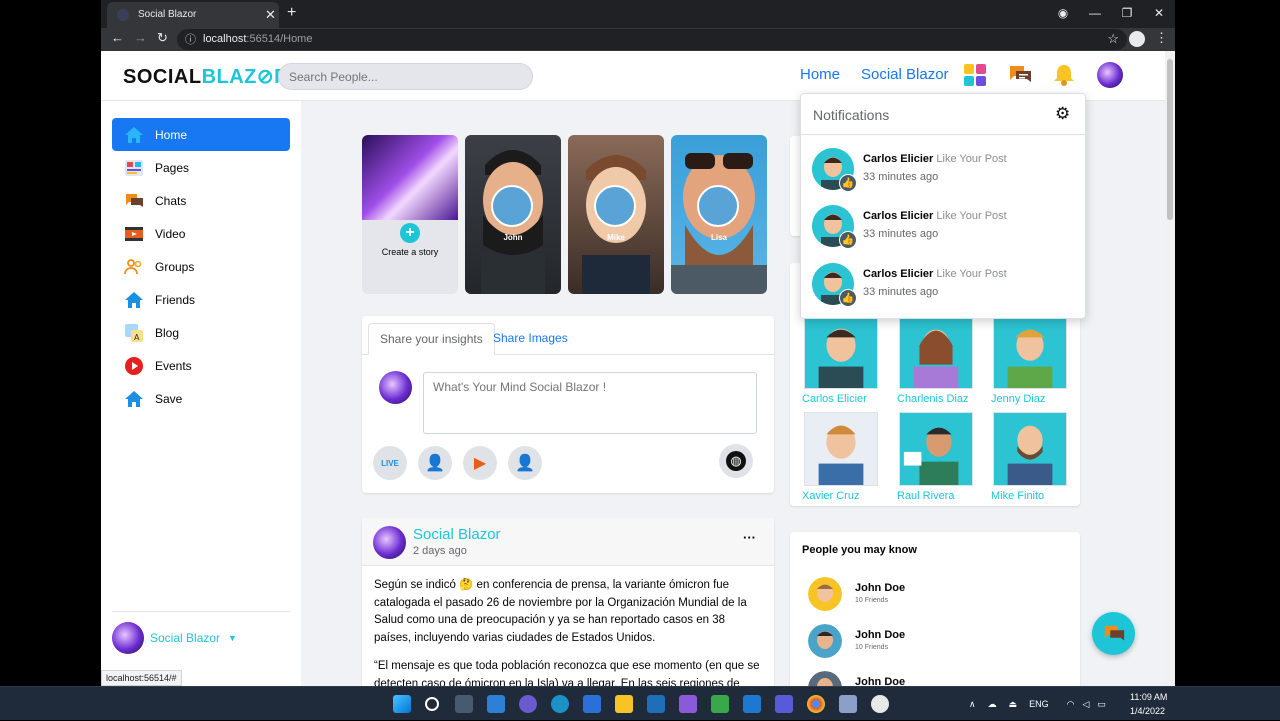  Describe the element at coordinates (975, 75) in the screenshot. I see `apps-grid-icon` at that location.